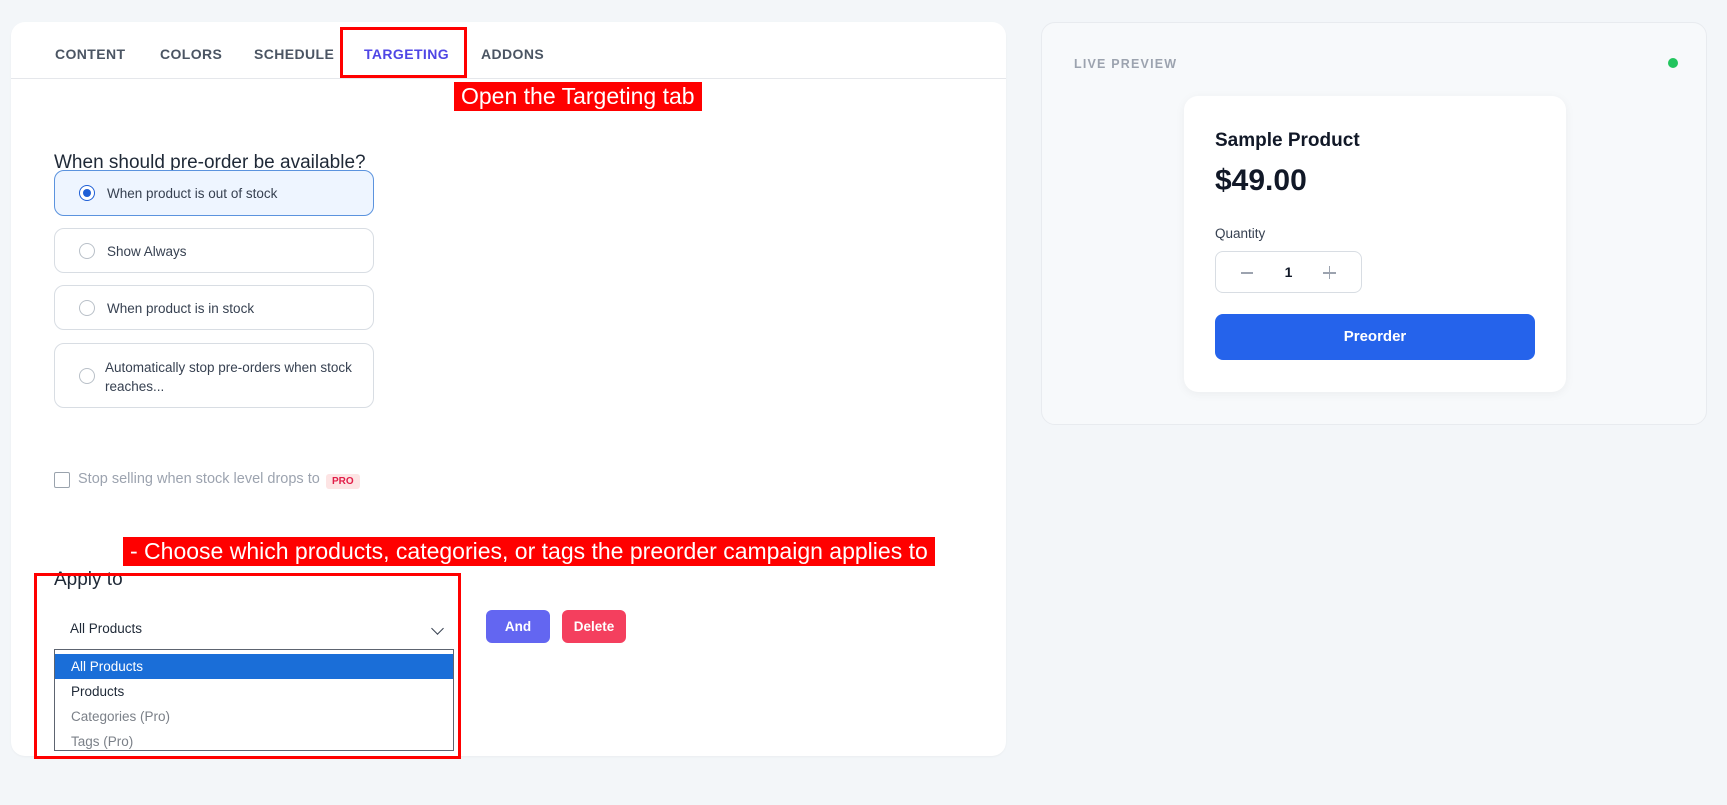 The height and width of the screenshot is (805, 1727). I want to click on tab-addons: ADDONS, so click(512, 54).